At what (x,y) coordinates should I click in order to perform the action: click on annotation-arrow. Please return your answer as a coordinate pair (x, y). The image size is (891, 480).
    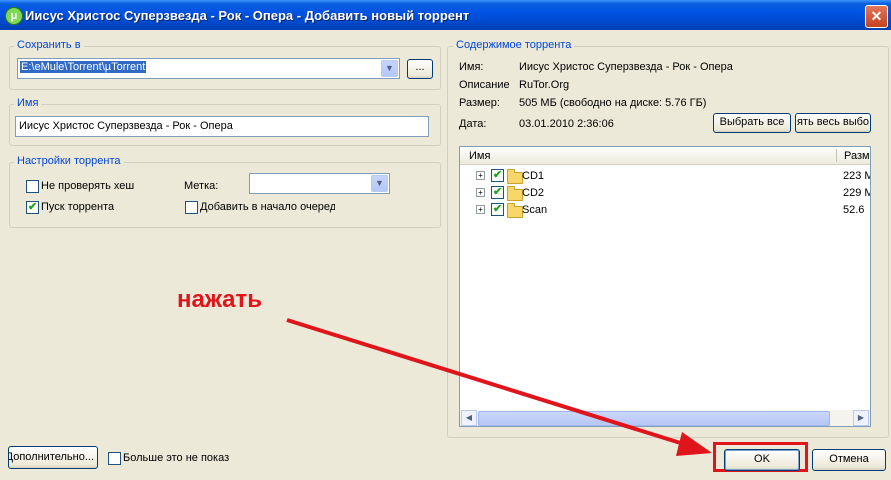
    Looking at the image, I should click on (499, 387).